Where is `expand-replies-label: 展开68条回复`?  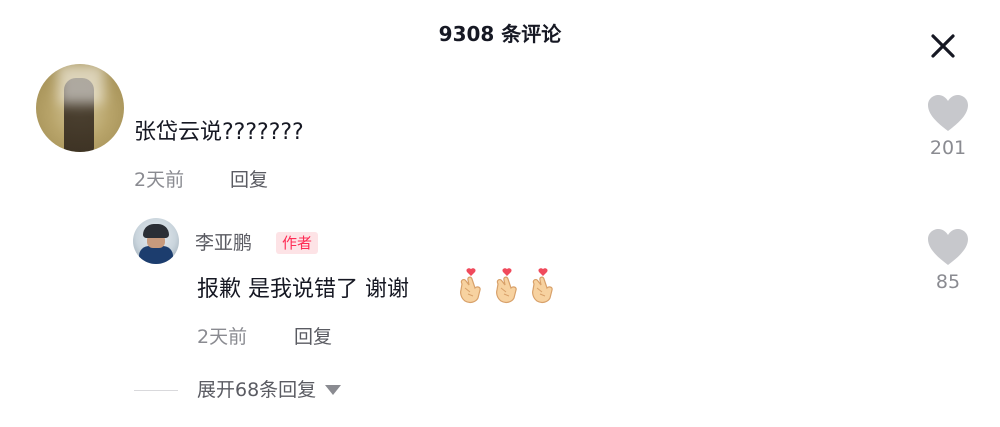 expand-replies-label: 展开68条回复 is located at coordinates (257, 390).